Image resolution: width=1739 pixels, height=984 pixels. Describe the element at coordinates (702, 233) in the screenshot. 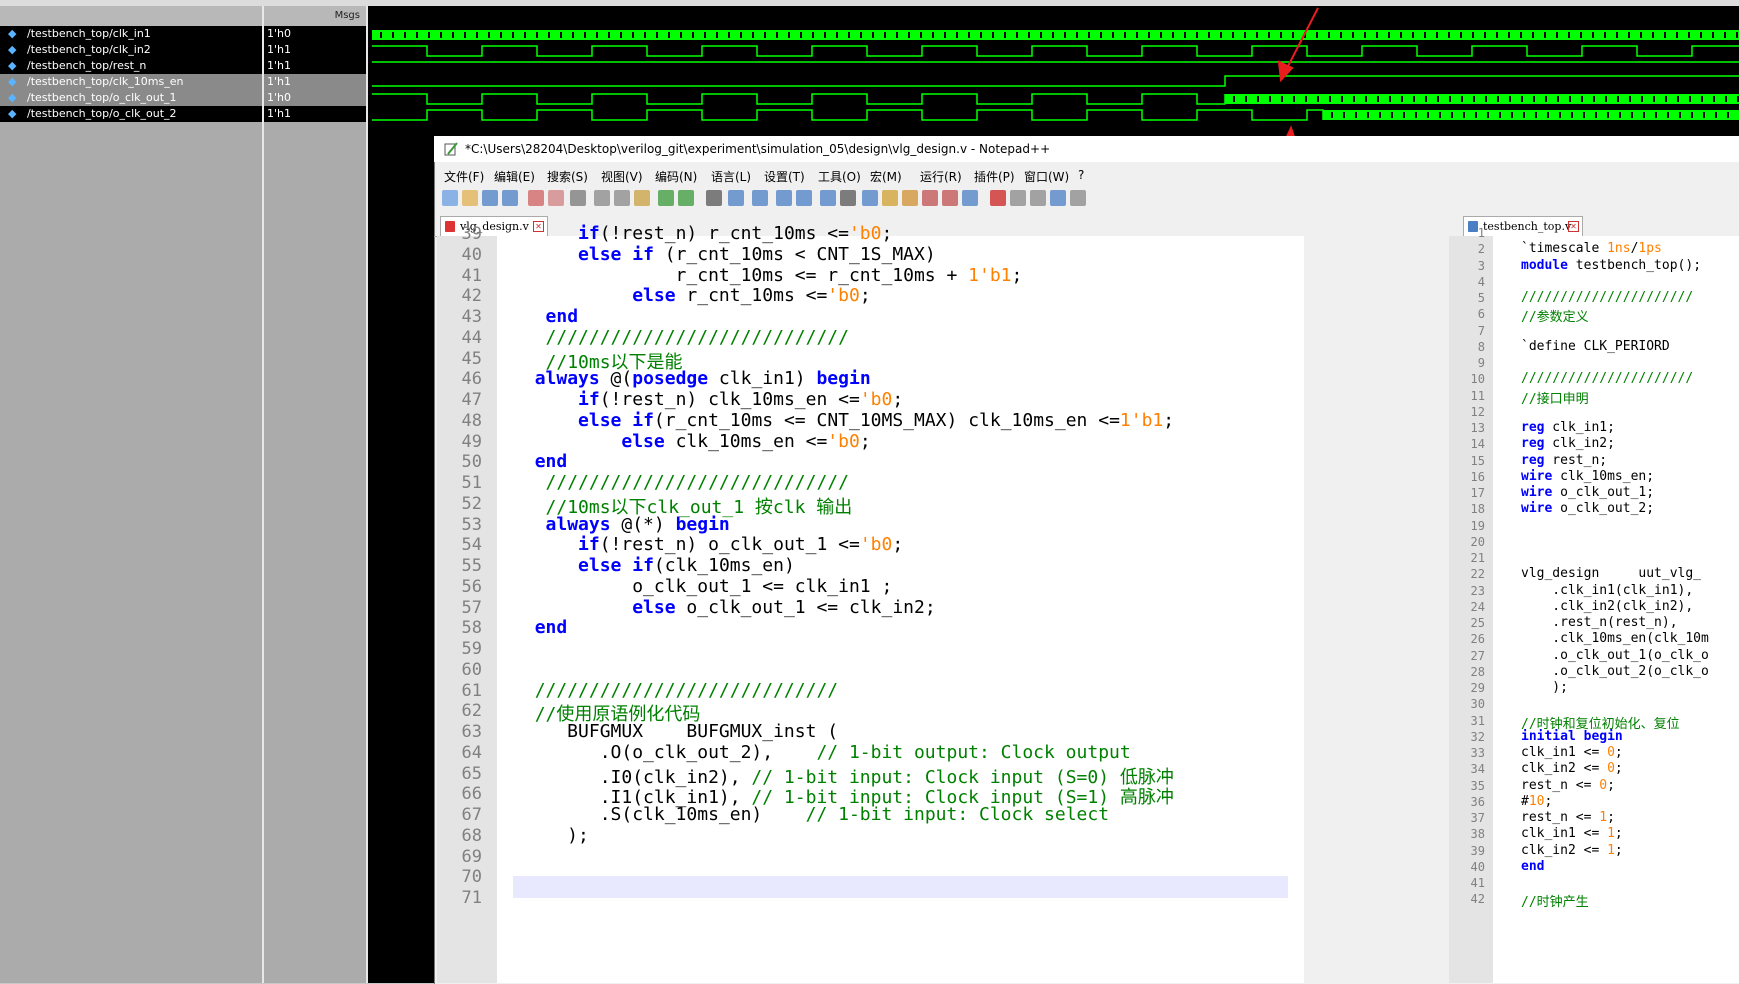

I see `code-line: if(!rest_n) r_cnt_10ms <='b0;` at that location.